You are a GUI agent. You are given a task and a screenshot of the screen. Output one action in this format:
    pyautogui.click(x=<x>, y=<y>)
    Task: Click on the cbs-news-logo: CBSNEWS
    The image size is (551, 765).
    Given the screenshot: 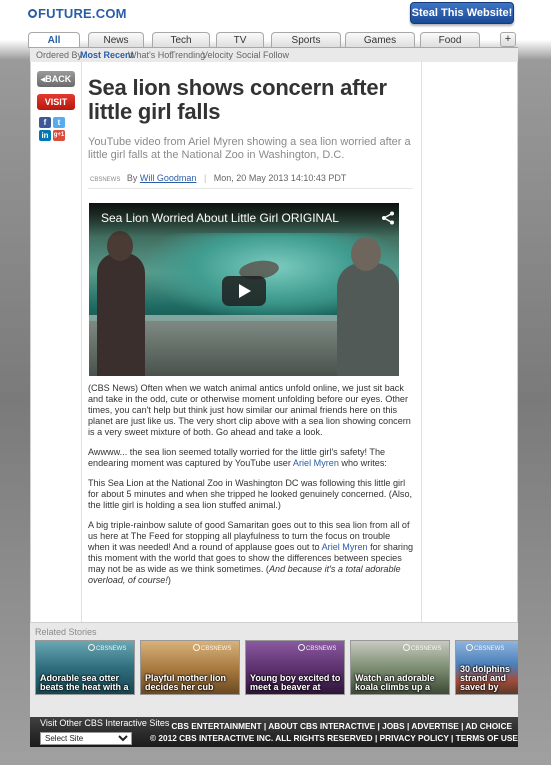 What is the action you would take?
    pyautogui.click(x=105, y=180)
    